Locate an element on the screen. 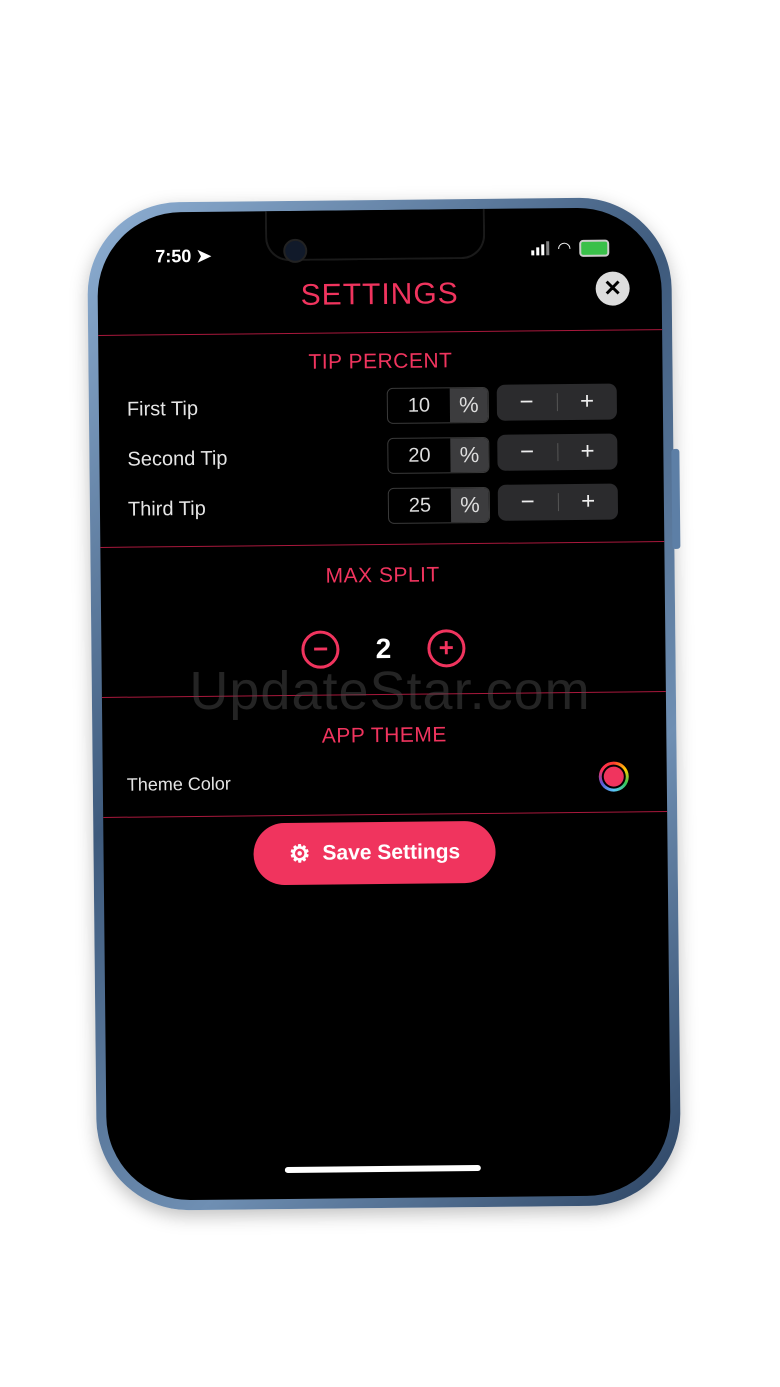 The image size is (780, 1387). tip-value: 25 is located at coordinates (420, 505).